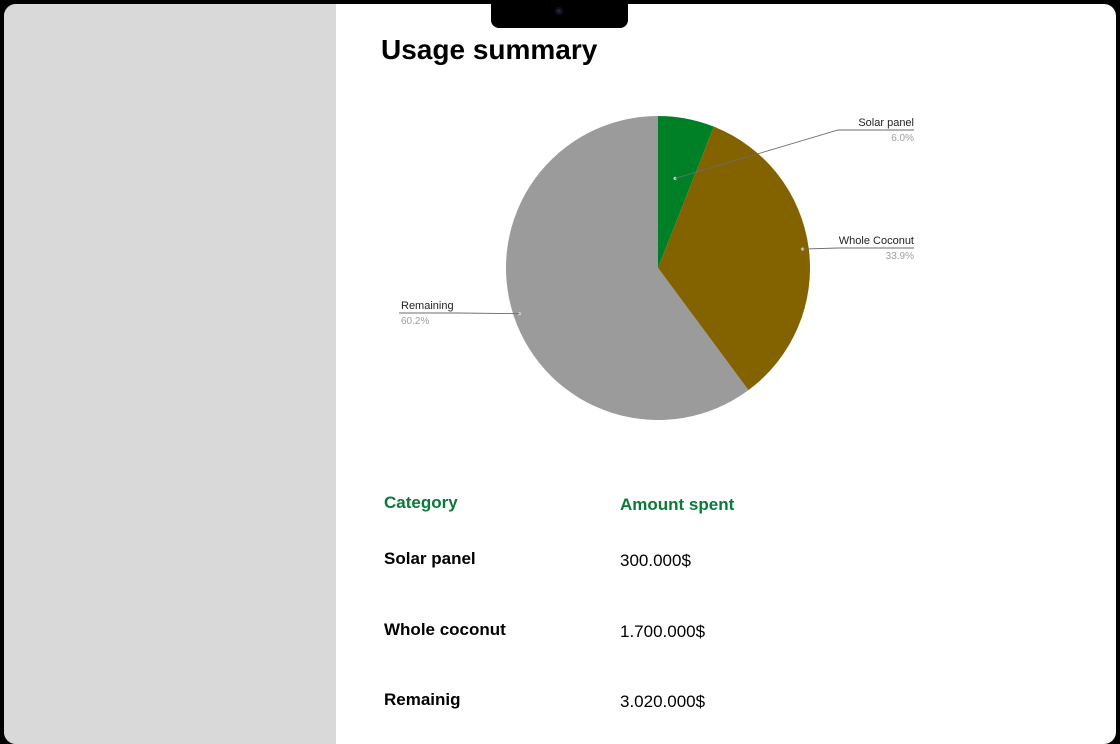 This screenshot has height=744, width=1120. What do you see at coordinates (445, 629) in the screenshot?
I see `table-row-1-category: Whole coconut` at bounding box center [445, 629].